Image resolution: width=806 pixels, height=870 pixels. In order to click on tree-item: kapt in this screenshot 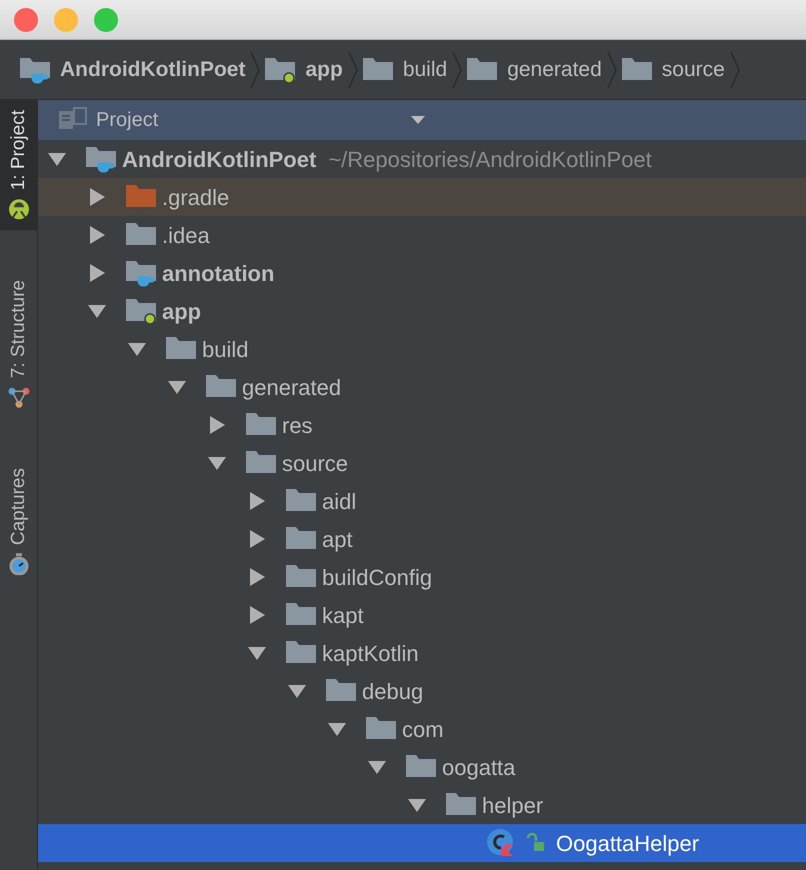, I will do `click(422, 615)`.